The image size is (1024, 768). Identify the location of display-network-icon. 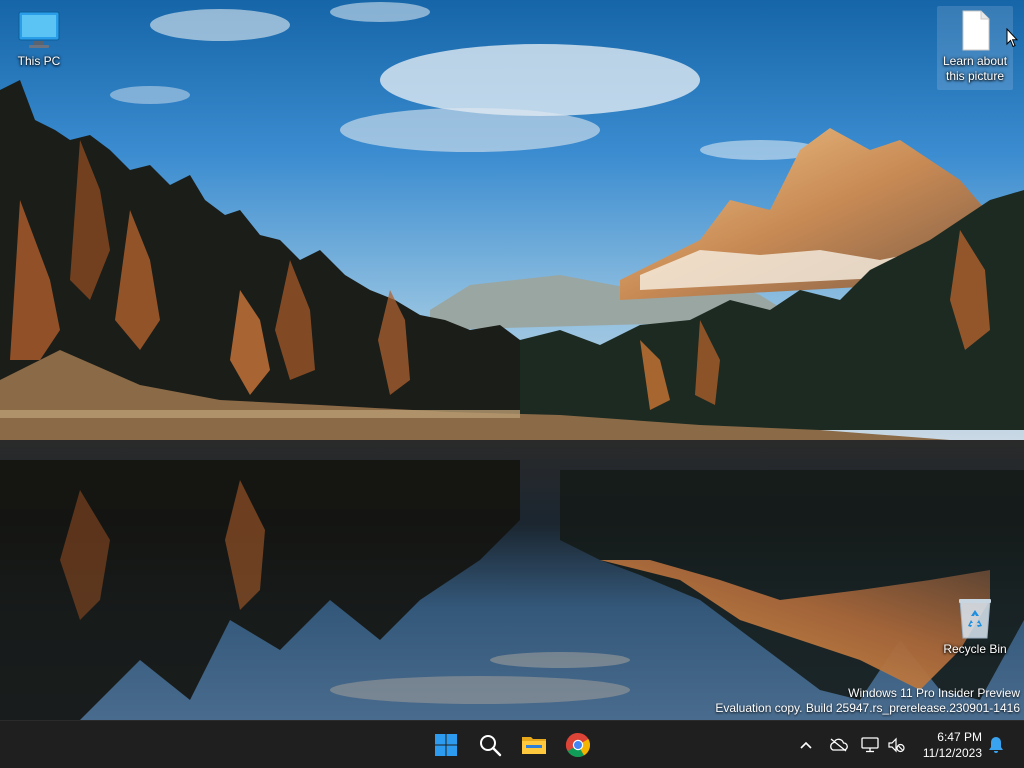
(870, 745).